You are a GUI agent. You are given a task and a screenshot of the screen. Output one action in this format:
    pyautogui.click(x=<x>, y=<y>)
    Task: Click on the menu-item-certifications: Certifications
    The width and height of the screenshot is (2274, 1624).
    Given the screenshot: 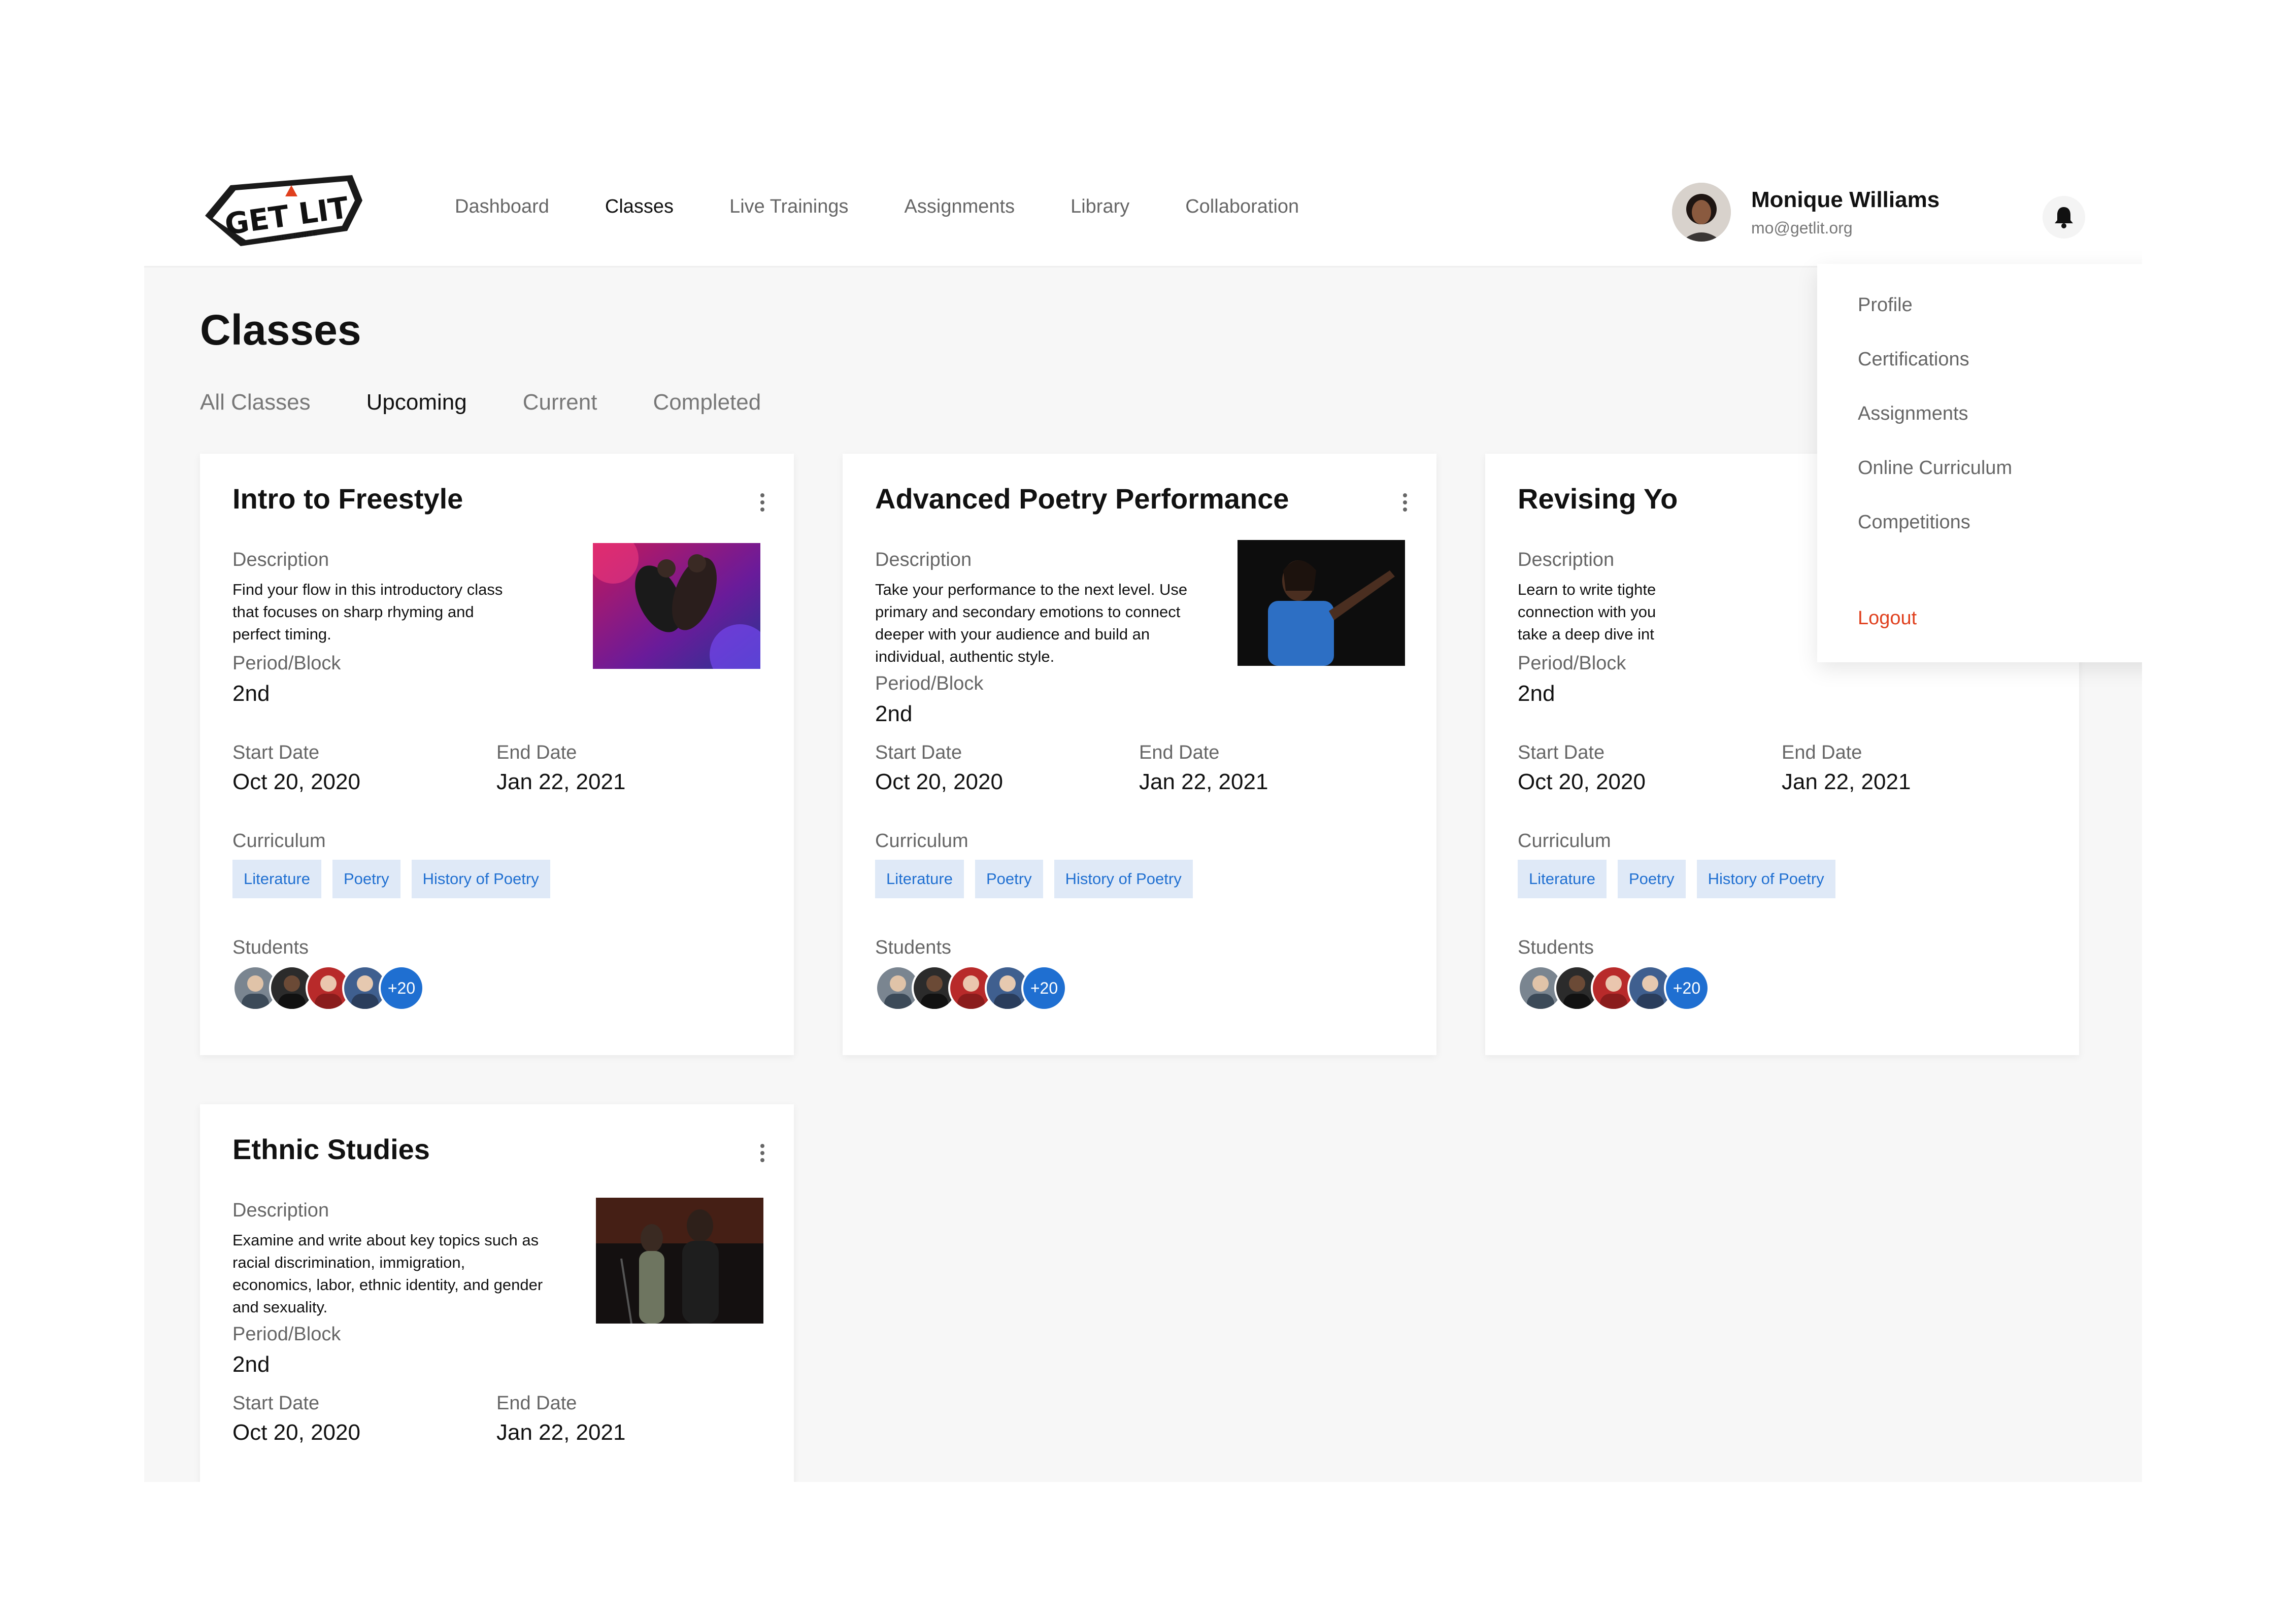 What is the action you would take?
    pyautogui.click(x=1914, y=359)
    